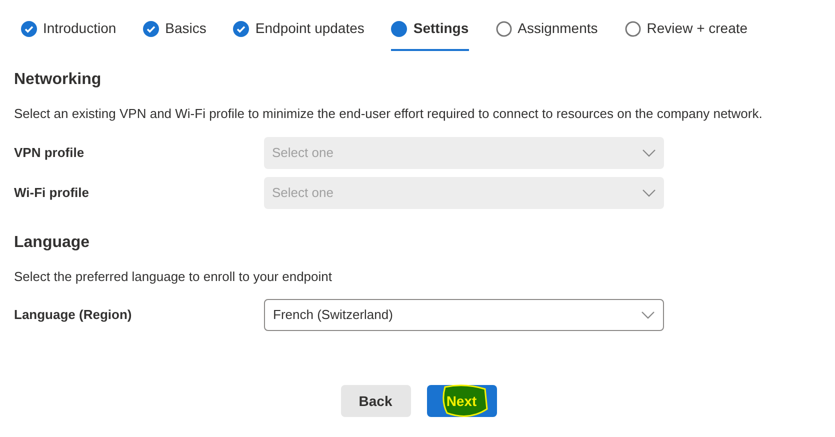 The width and height of the screenshot is (835, 437). I want to click on section-description: Select an existing VPN and Wi-Fi profile to minimize the end-user effort required to connect to resources on the company network., so click(389, 114).